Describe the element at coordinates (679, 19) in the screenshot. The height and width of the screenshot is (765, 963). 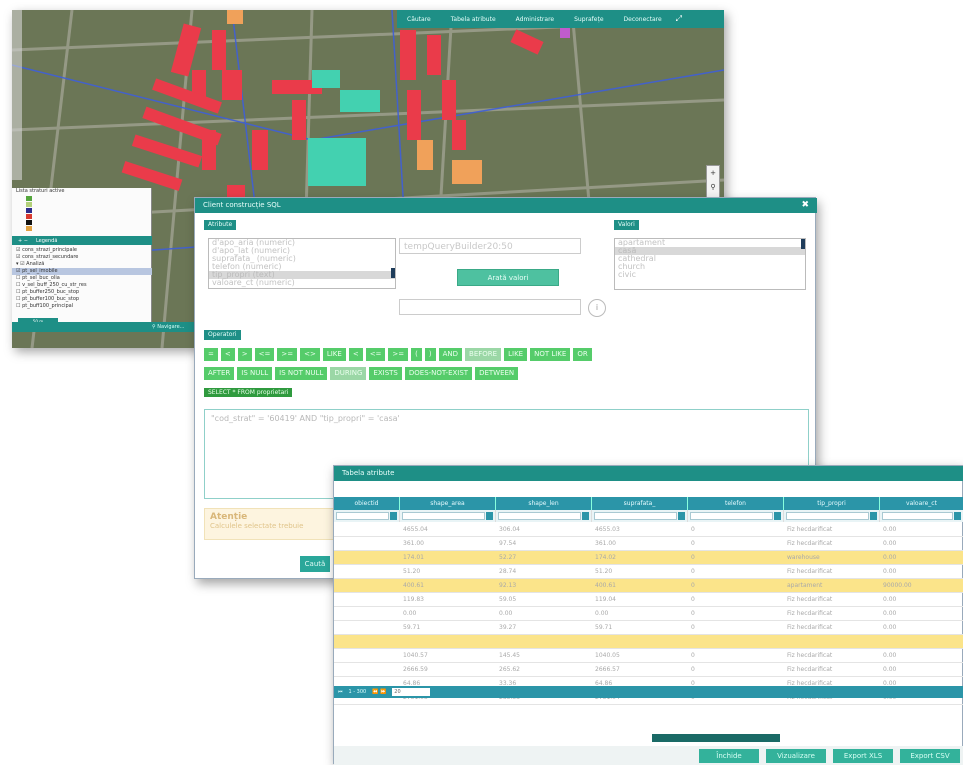
I see `fullscreen-icon: ⤢` at that location.